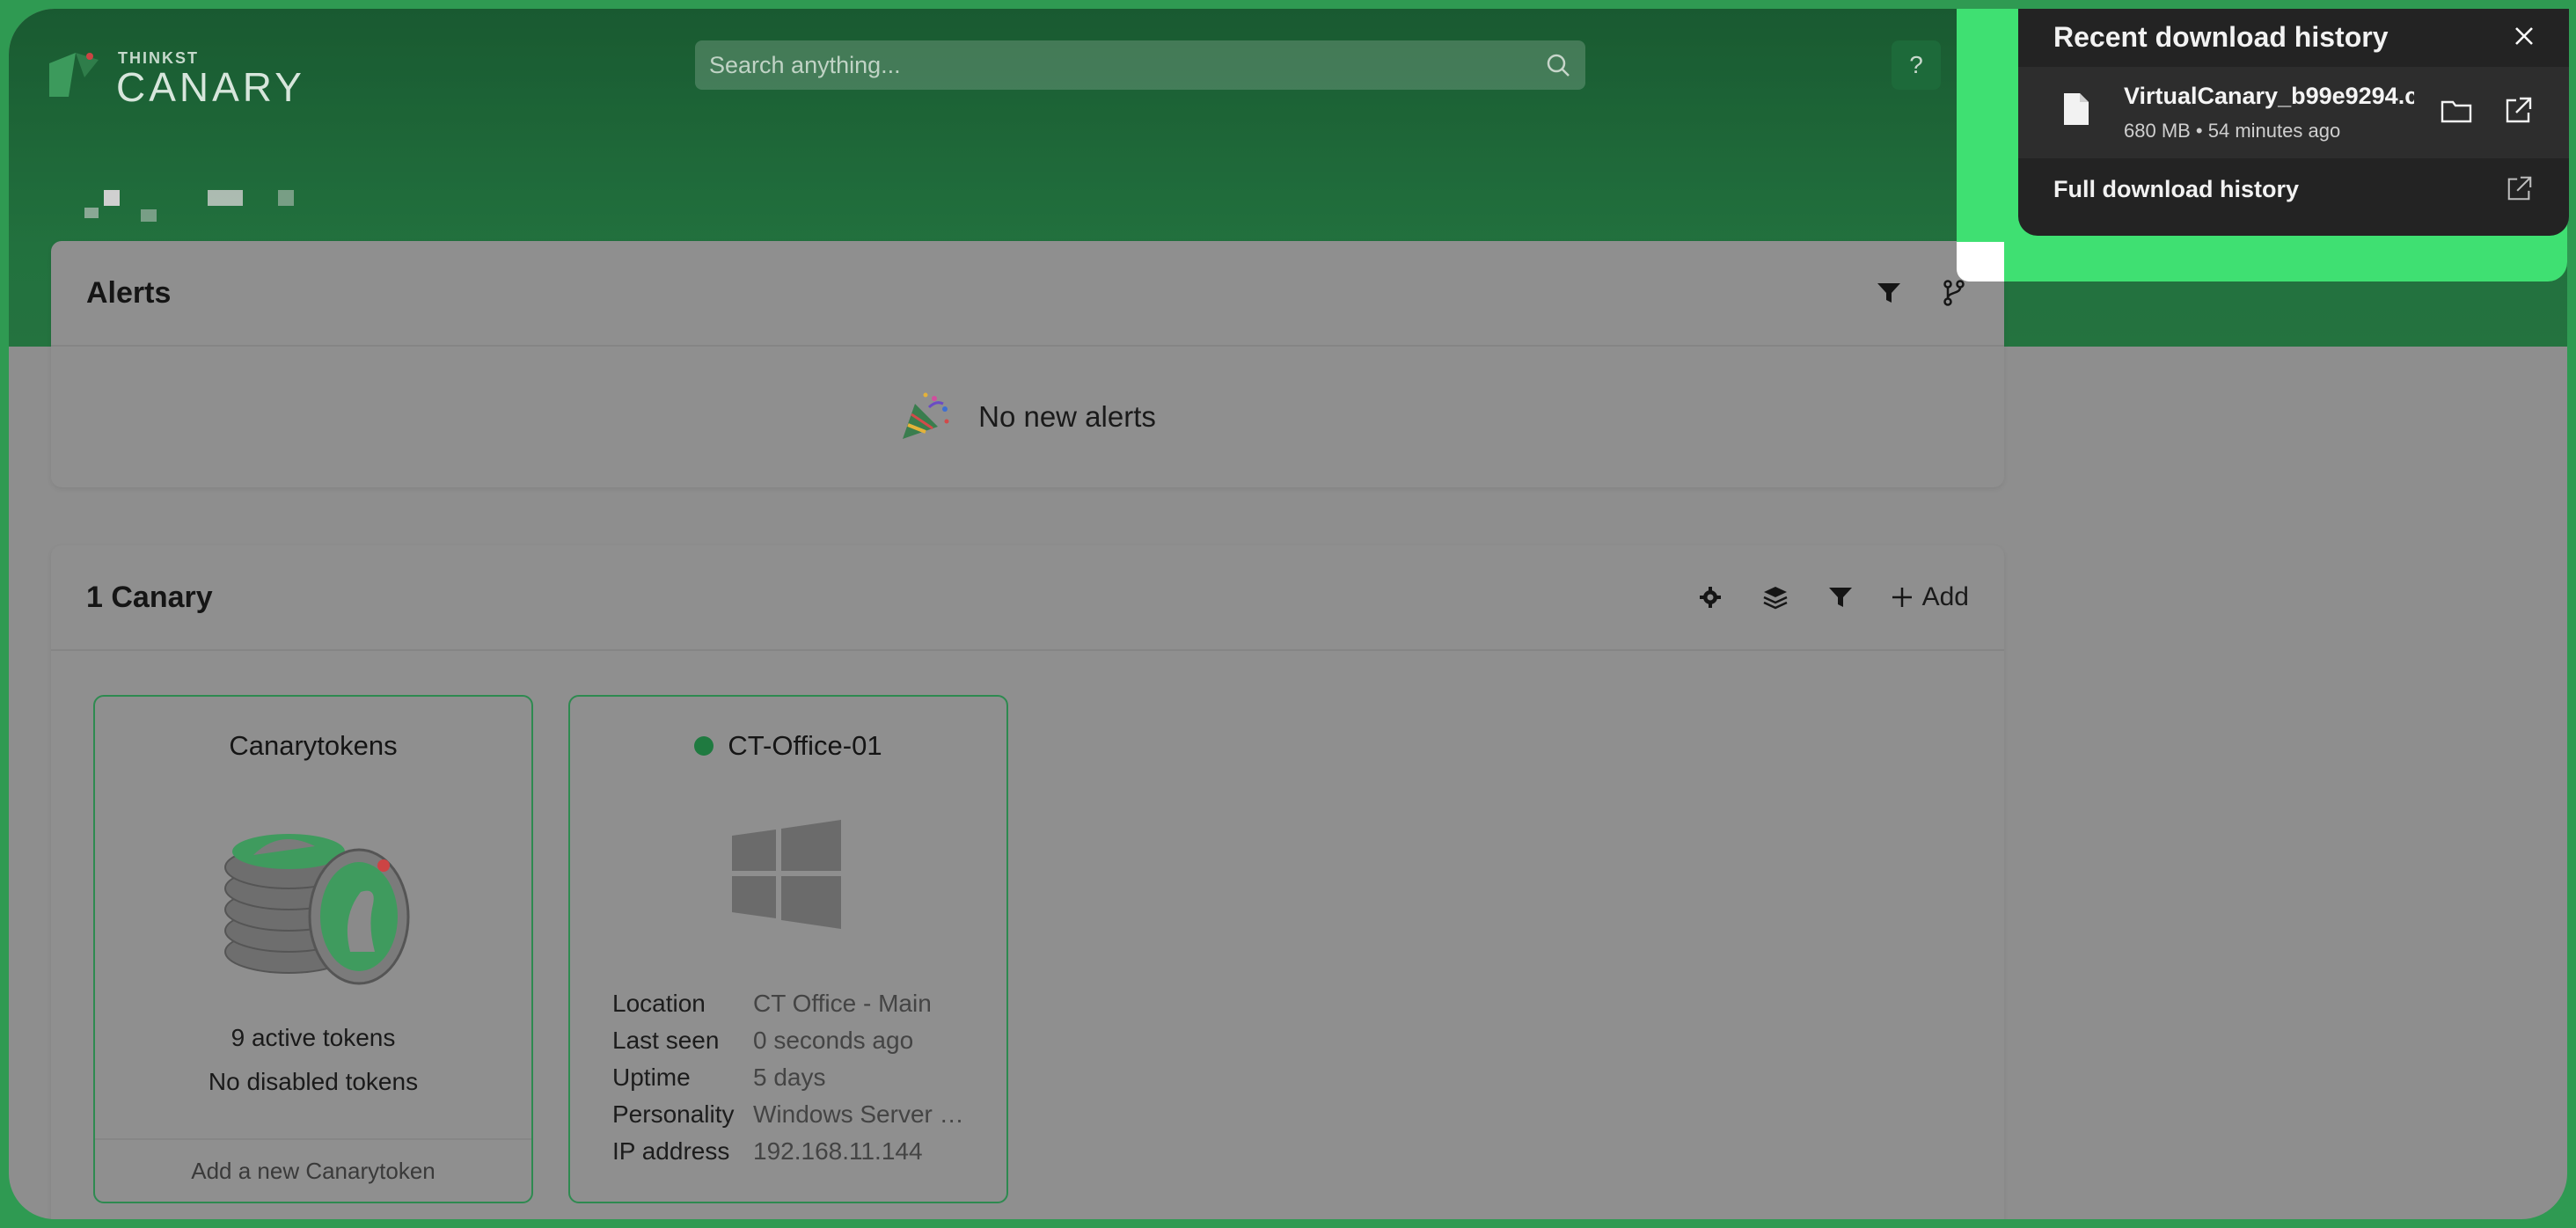 This screenshot has height=1228, width=2576. What do you see at coordinates (651, 1077) in the screenshot?
I see `info-key: Uptime` at bounding box center [651, 1077].